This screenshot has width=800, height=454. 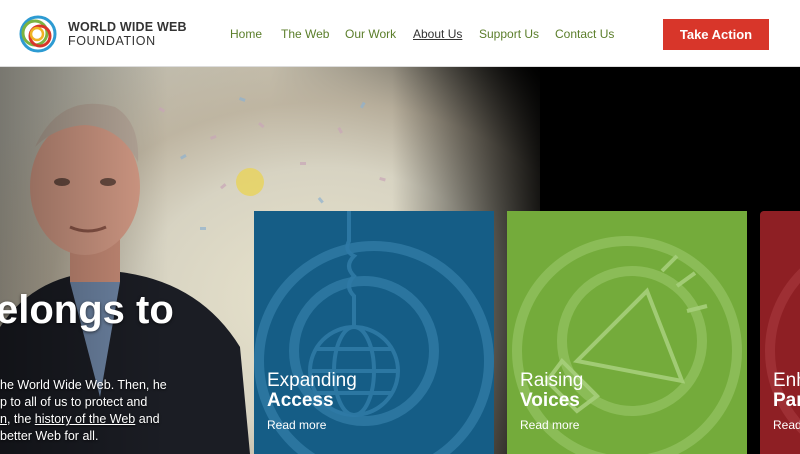 I want to click on hero-text-line1: he World Wide Web. Then, he, so click(x=83, y=385).